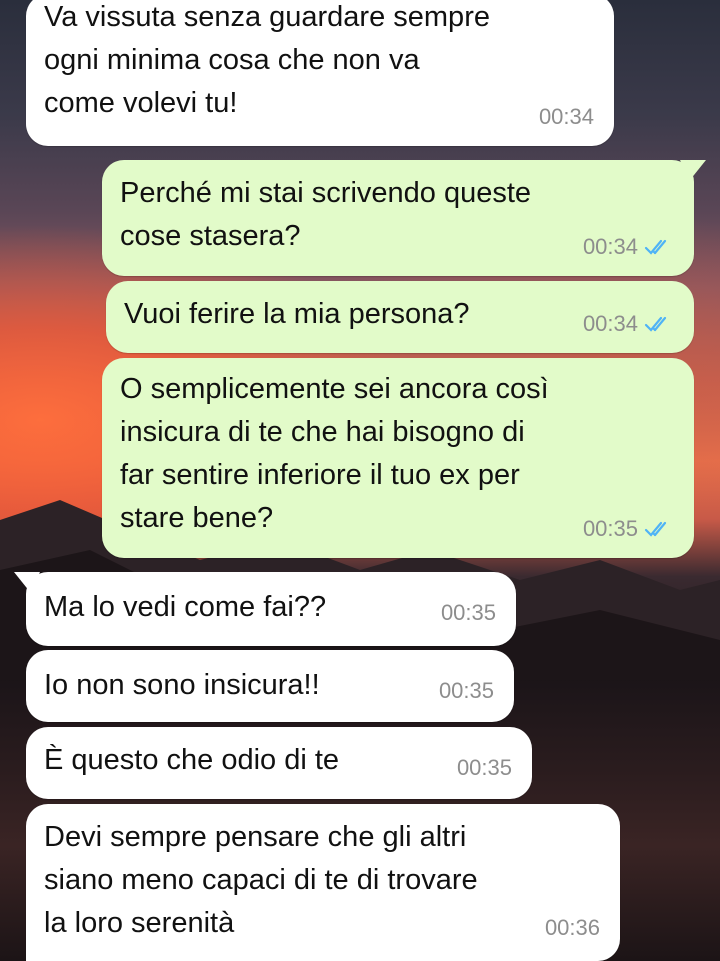 Image resolution: width=720 pixels, height=961 pixels. I want to click on message-bubble-outgoing: Vuoi ferire la mia persona? 00:34, so click(400, 317).